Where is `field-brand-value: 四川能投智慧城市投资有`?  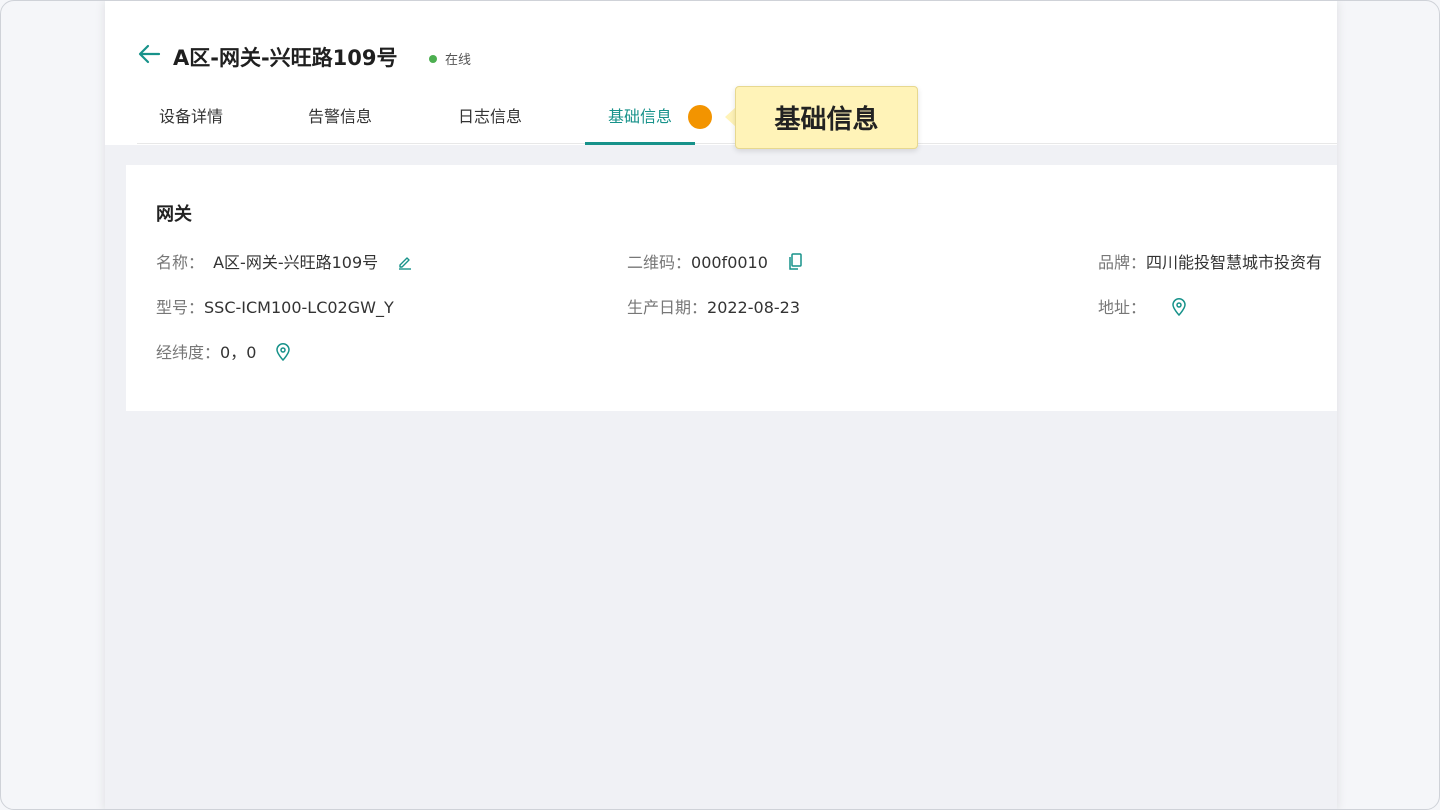
field-brand-value: 四川能投智慧城市投资有 is located at coordinates (1234, 262).